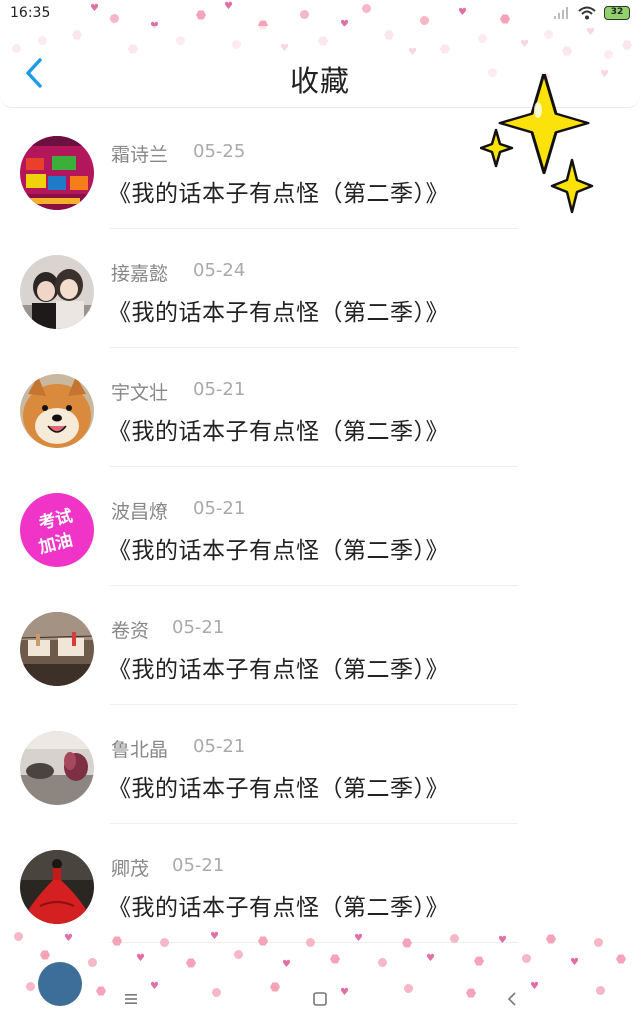 The width and height of the screenshot is (640, 1024). Describe the element at coordinates (57, 649) in the screenshot. I see `clothespin-avatar` at that location.